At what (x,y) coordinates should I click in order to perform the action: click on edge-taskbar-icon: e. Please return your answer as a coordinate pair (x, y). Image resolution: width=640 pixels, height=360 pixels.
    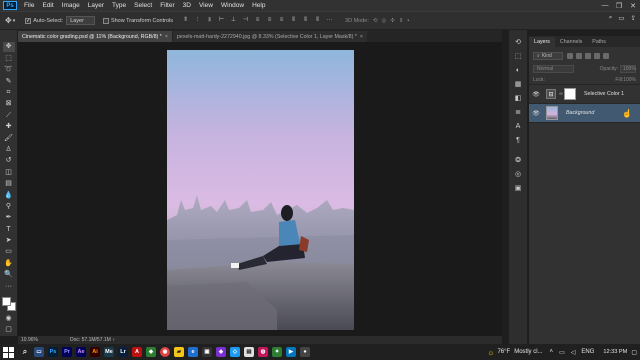
    Looking at the image, I should click on (193, 352).